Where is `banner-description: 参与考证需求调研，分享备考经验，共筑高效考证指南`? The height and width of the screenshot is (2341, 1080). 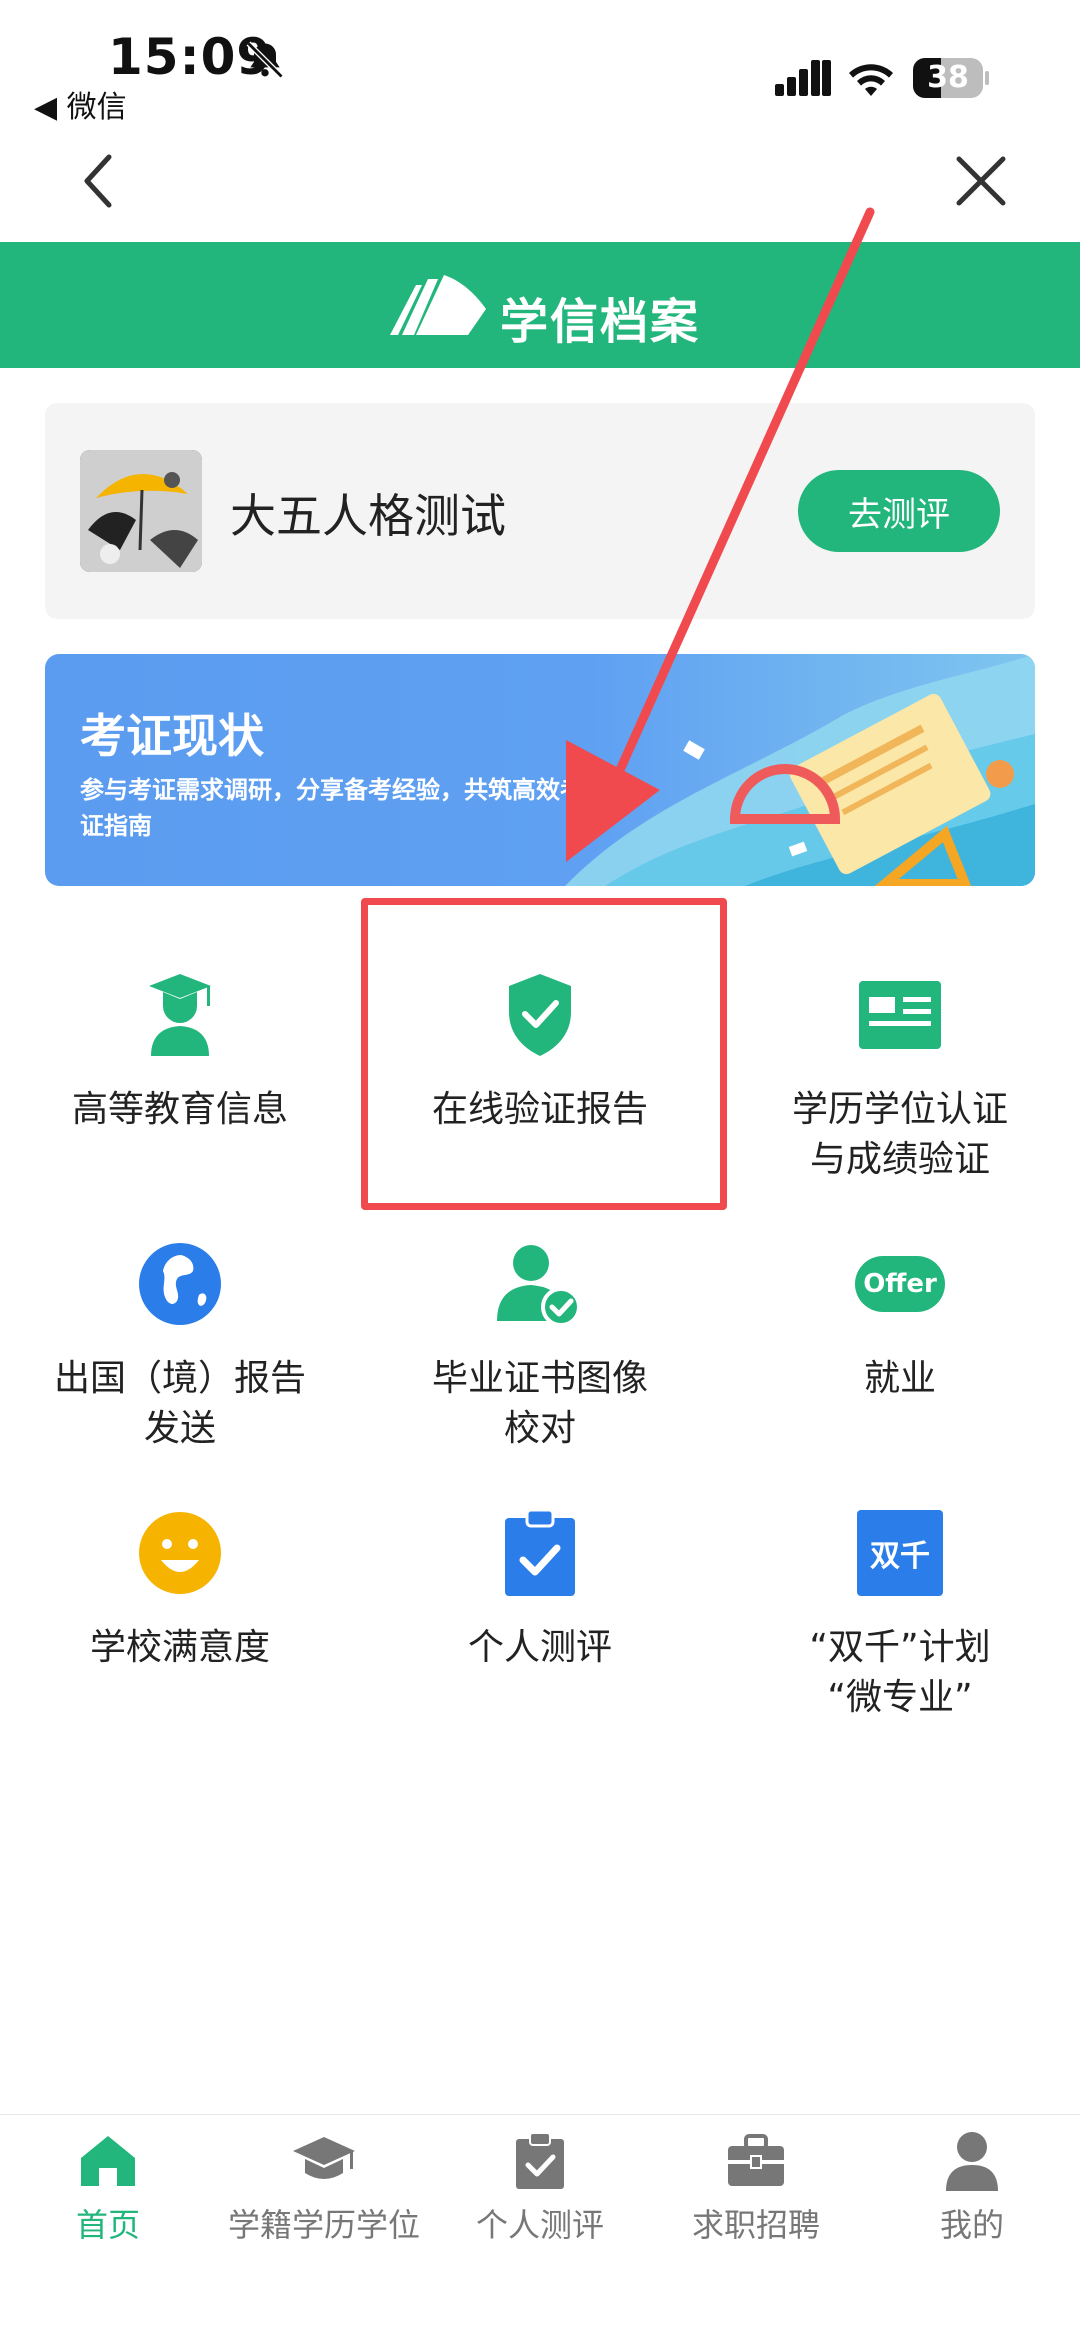 banner-description: 参与考证需求调研，分享备考经验，共筑高效考证指南 is located at coordinates (332, 808).